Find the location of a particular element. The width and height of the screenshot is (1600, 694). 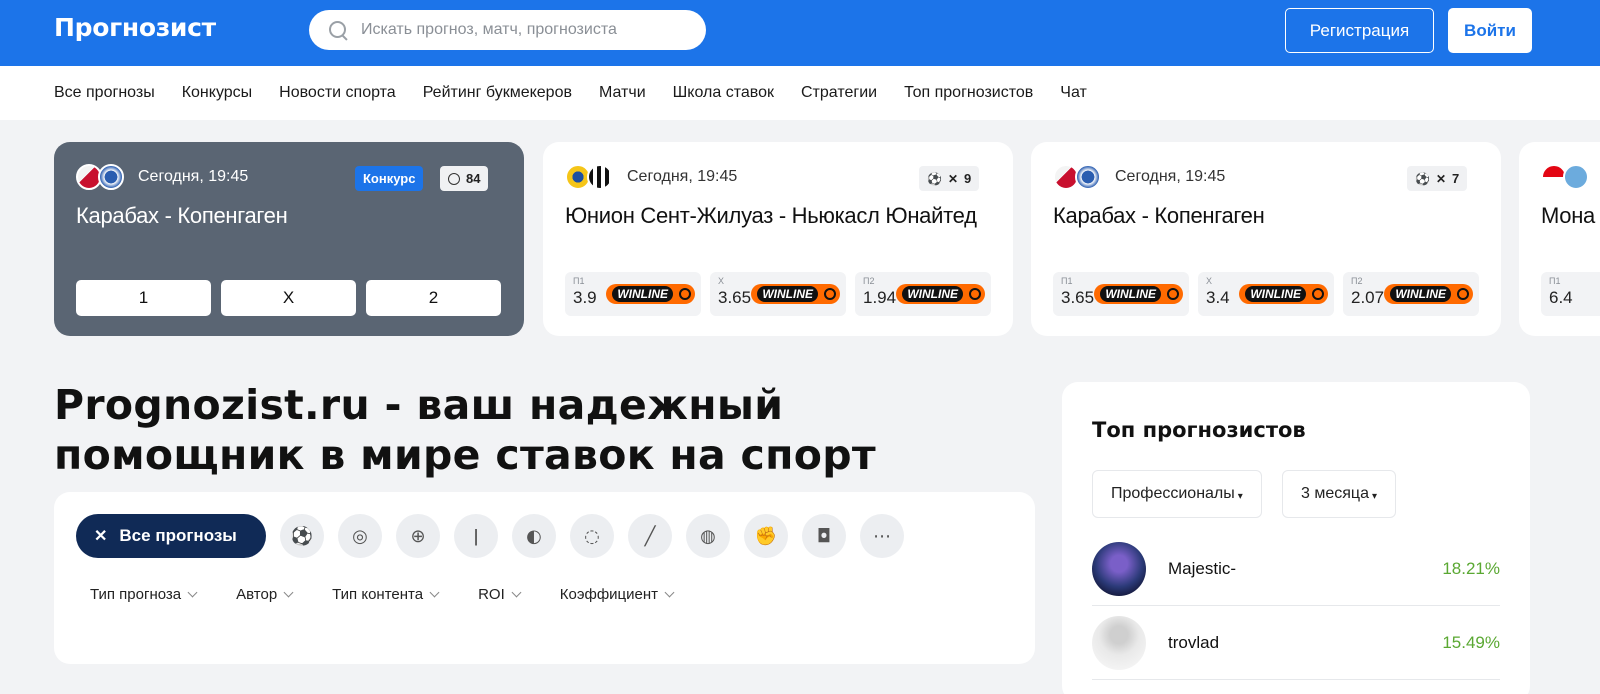

forecaster-roi: 18.21% is located at coordinates (1471, 568).